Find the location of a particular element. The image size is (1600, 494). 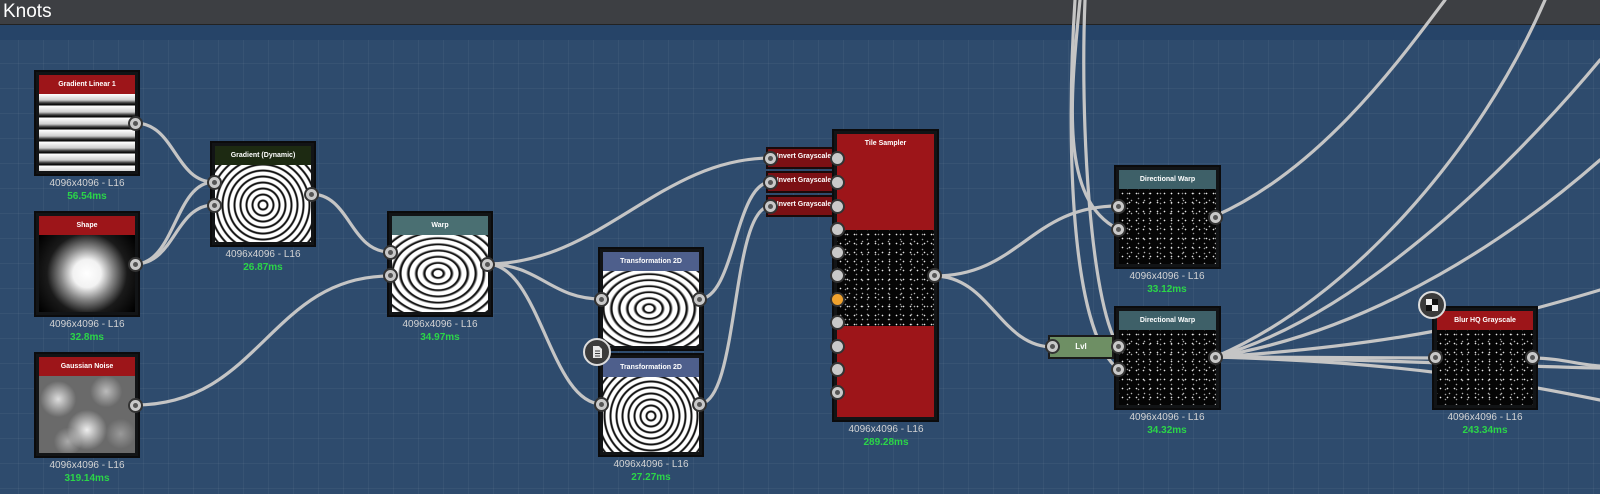

node-gradient-dynamic: Gradient (Dynamic) is located at coordinates (263, 194).